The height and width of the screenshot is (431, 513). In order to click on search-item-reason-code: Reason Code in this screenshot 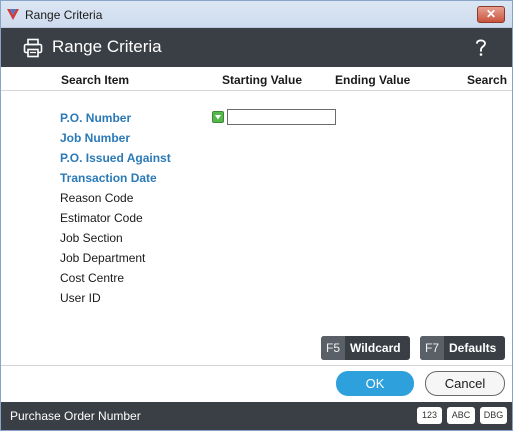, I will do `click(96, 198)`.